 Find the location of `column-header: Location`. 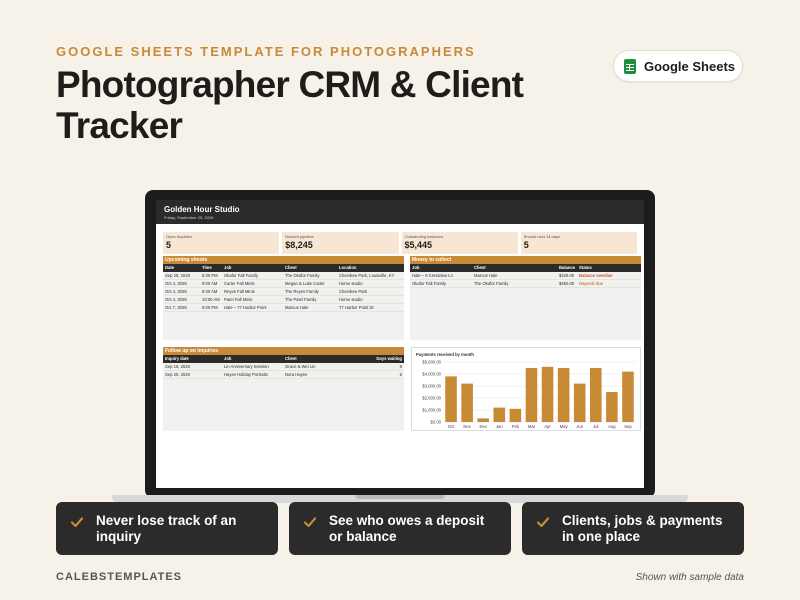

column-header: Location is located at coordinates (348, 267).